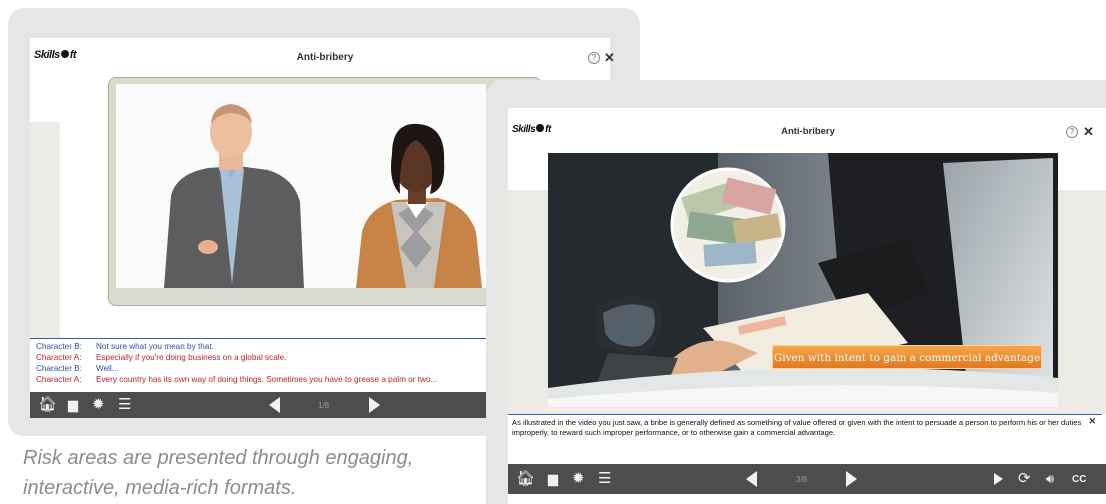 The width and height of the screenshot is (1106, 504). What do you see at coordinates (609, 57) in the screenshot?
I see `back-close-icon: ✕` at bounding box center [609, 57].